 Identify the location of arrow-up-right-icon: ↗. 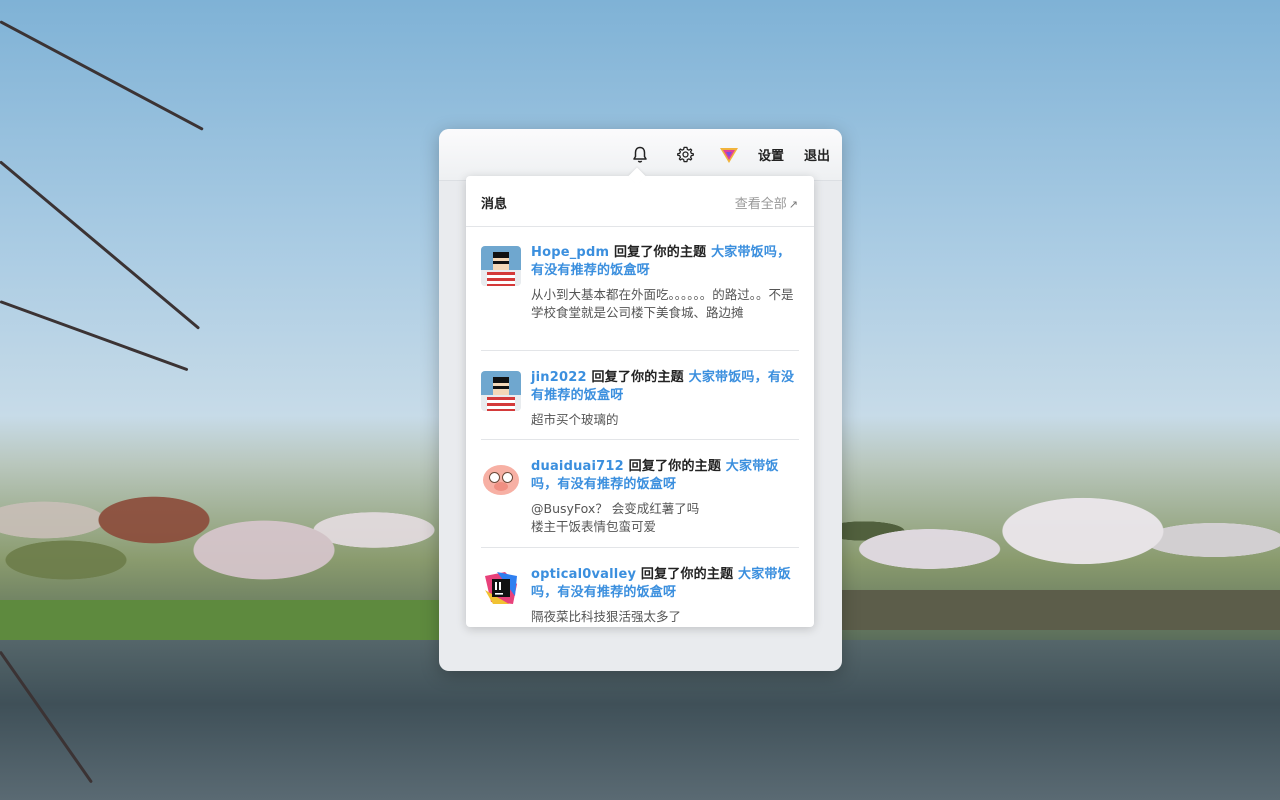
(793, 204).